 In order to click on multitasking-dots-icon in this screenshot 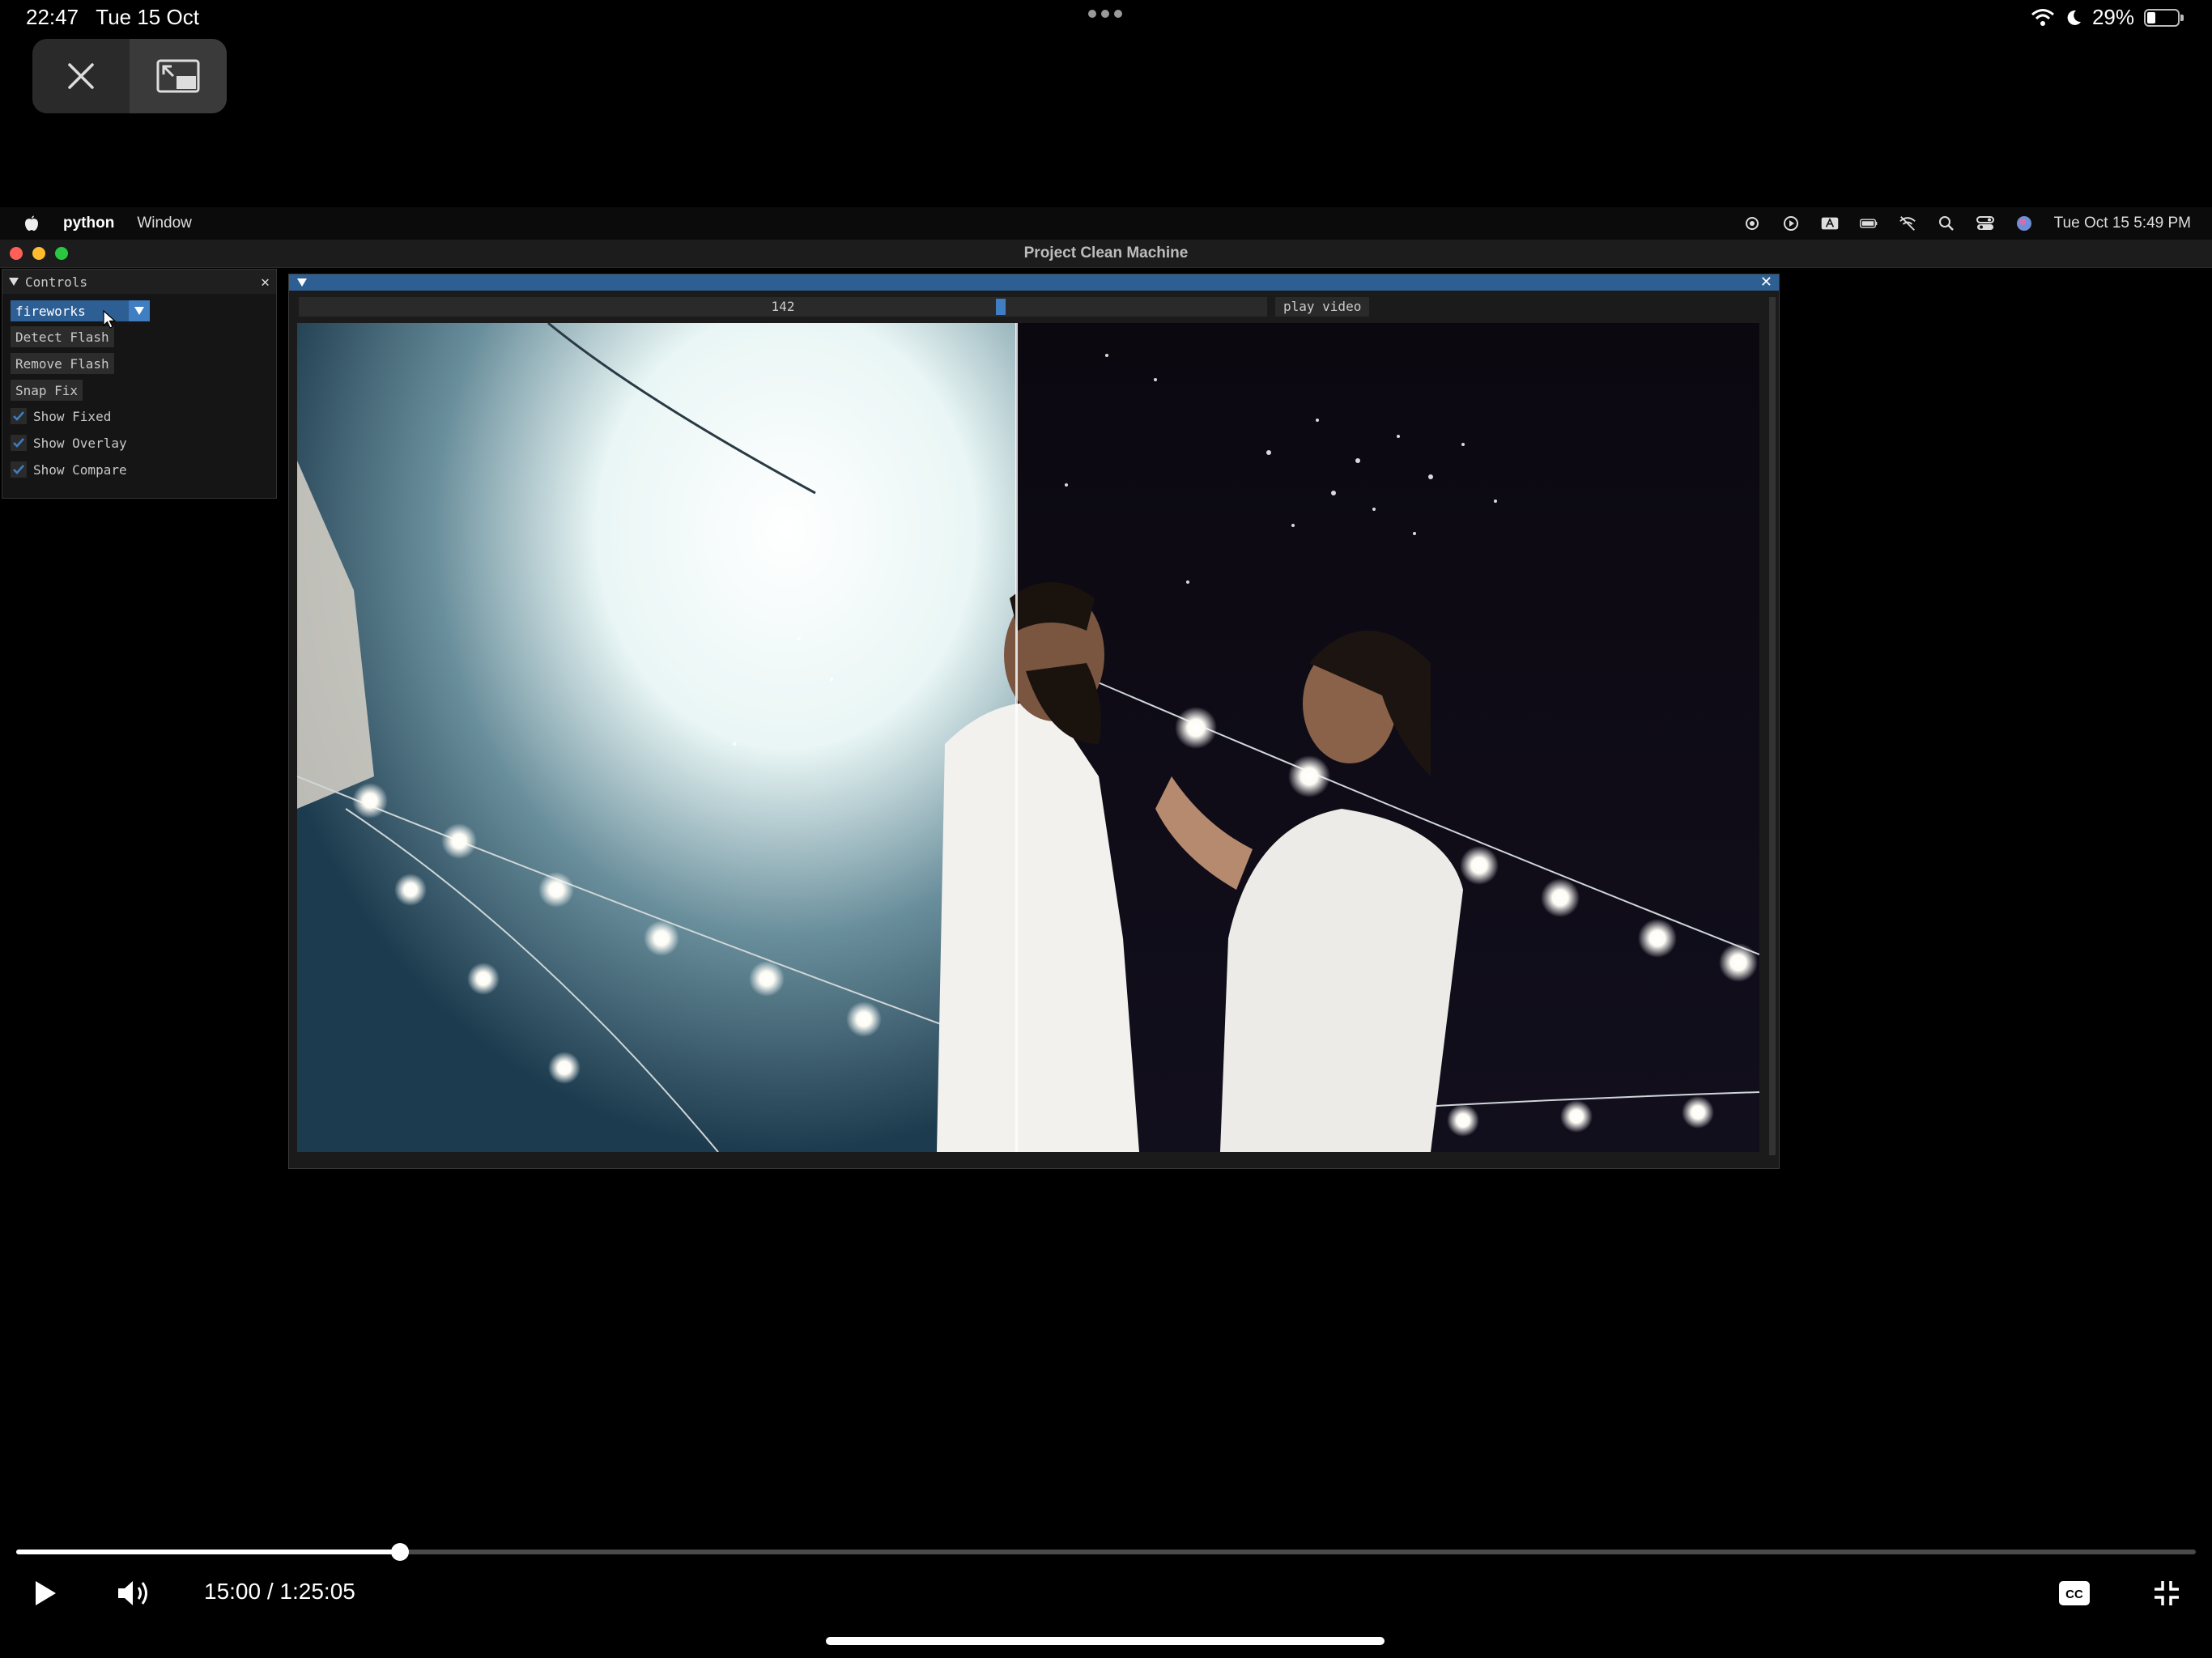, I will do `click(1105, 14)`.